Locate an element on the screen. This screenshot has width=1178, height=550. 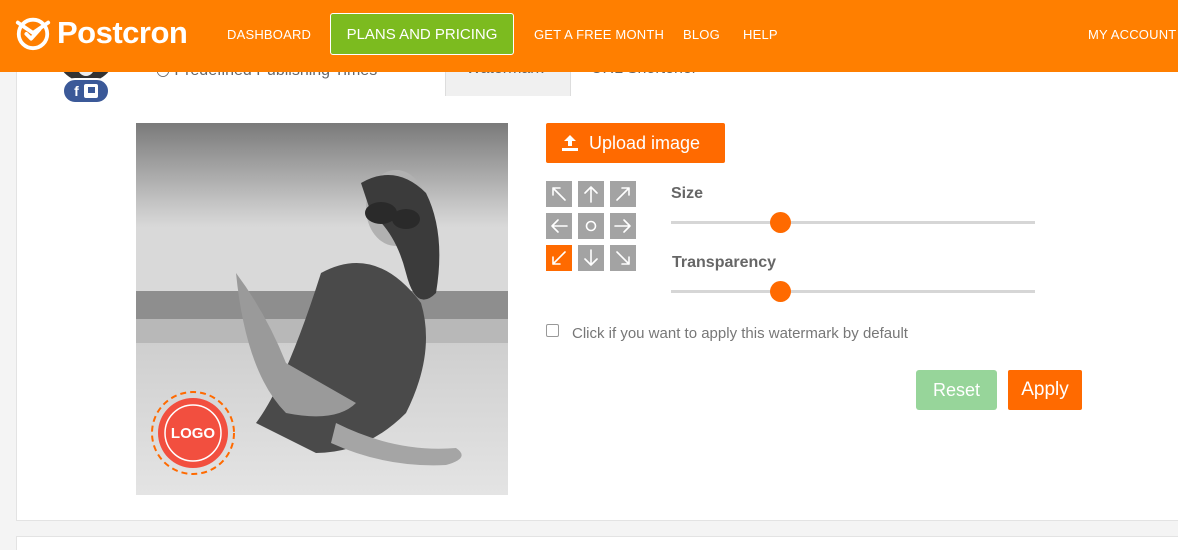
postcron-logo-icon is located at coordinates (33, 34).